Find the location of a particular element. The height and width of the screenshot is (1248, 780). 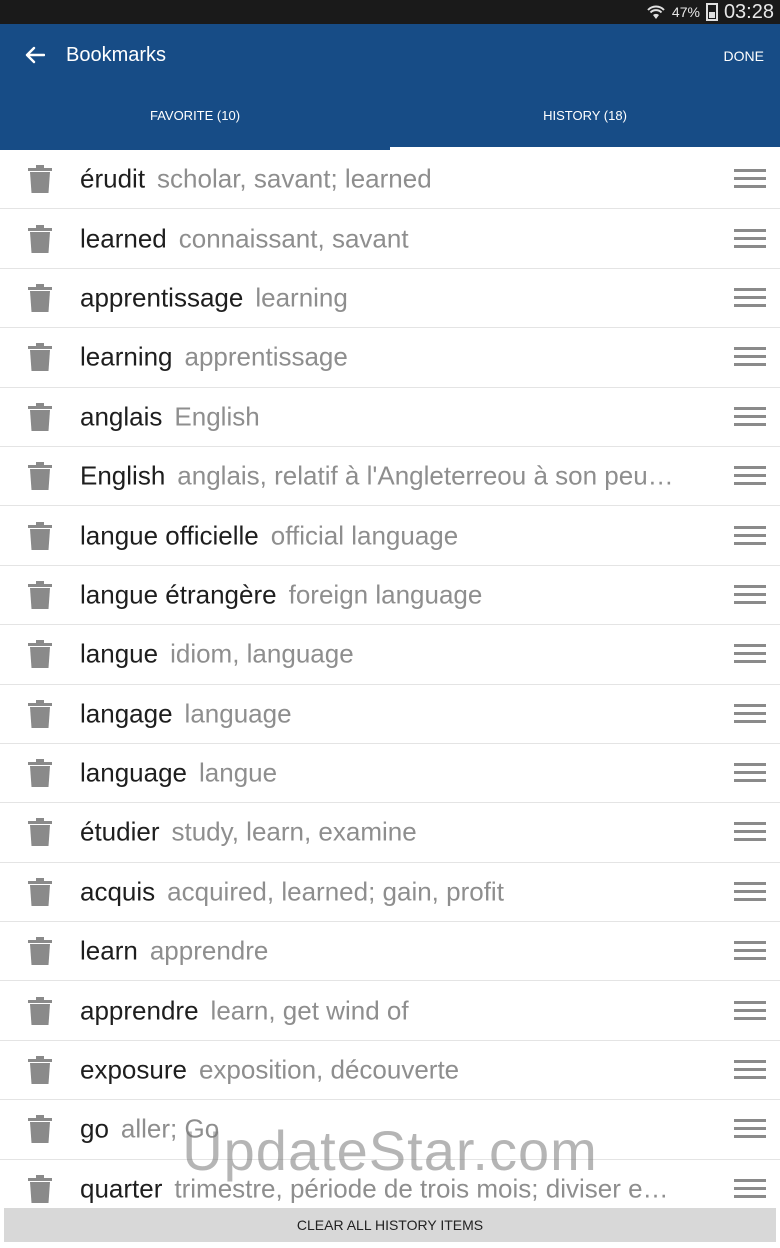

entry-translation: learning is located at coordinates (301, 297).